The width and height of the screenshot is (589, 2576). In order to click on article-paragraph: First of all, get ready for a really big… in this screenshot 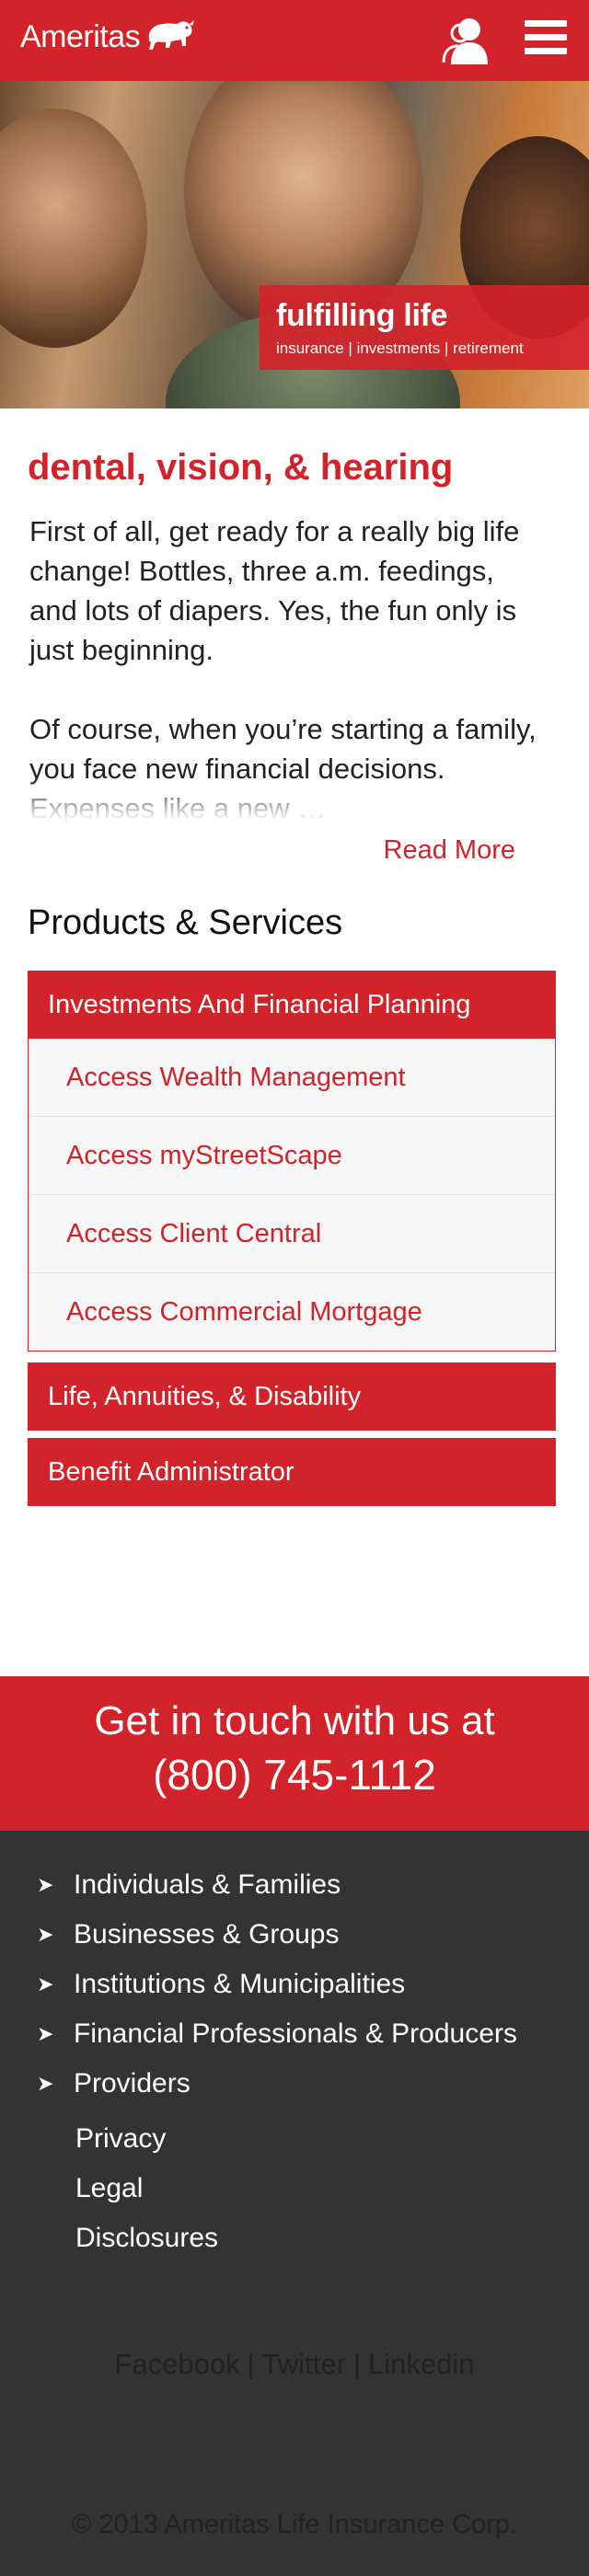, I will do `click(274, 590)`.